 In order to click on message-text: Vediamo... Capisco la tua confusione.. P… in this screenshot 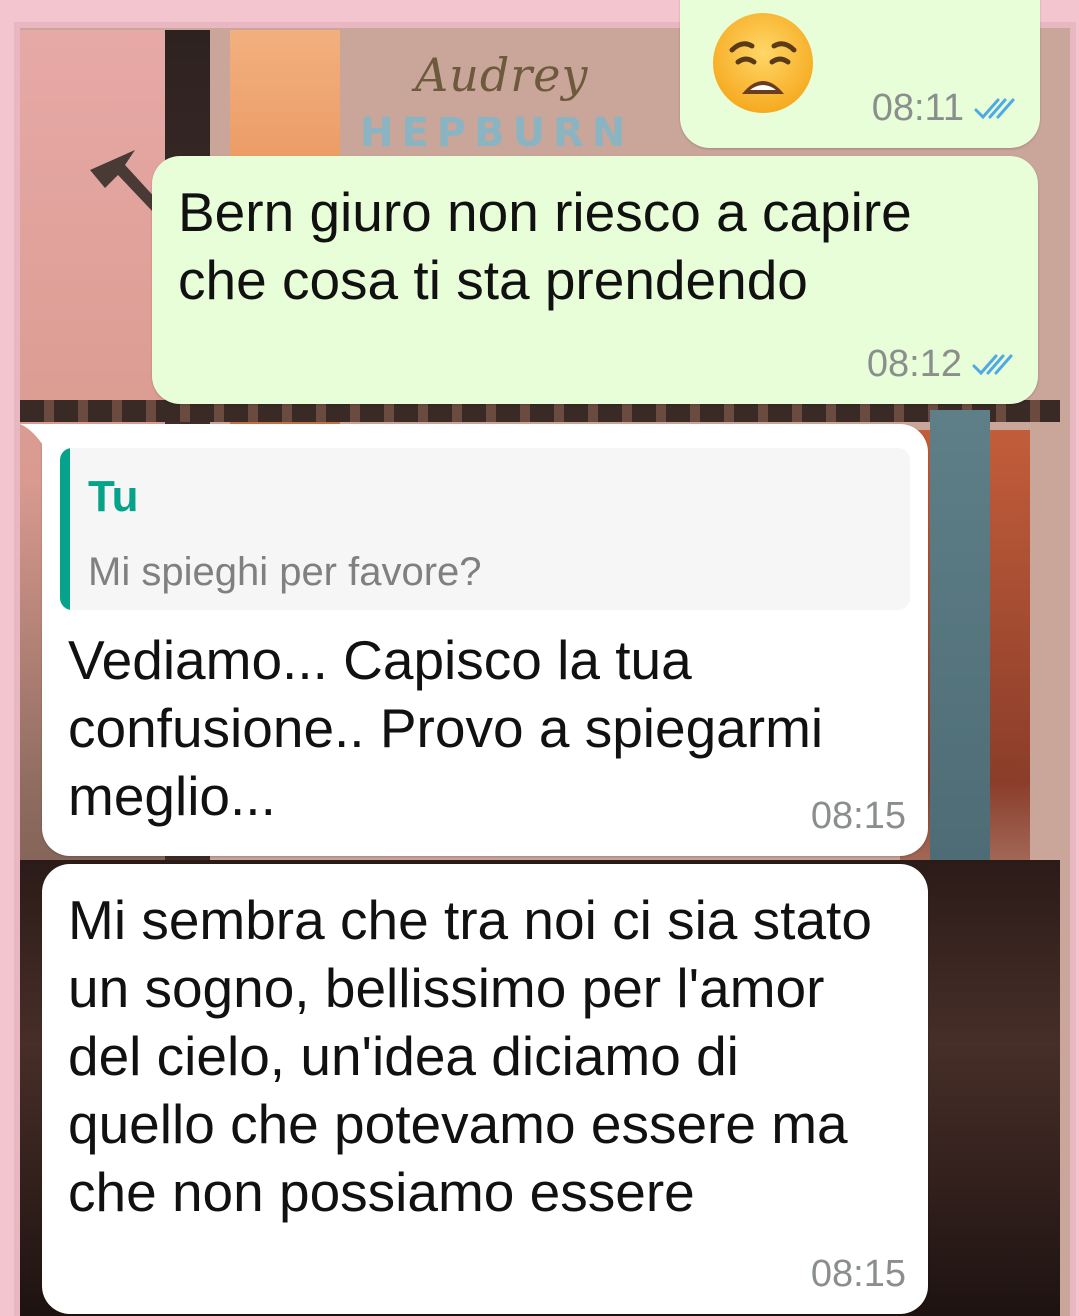, I will do `click(446, 728)`.